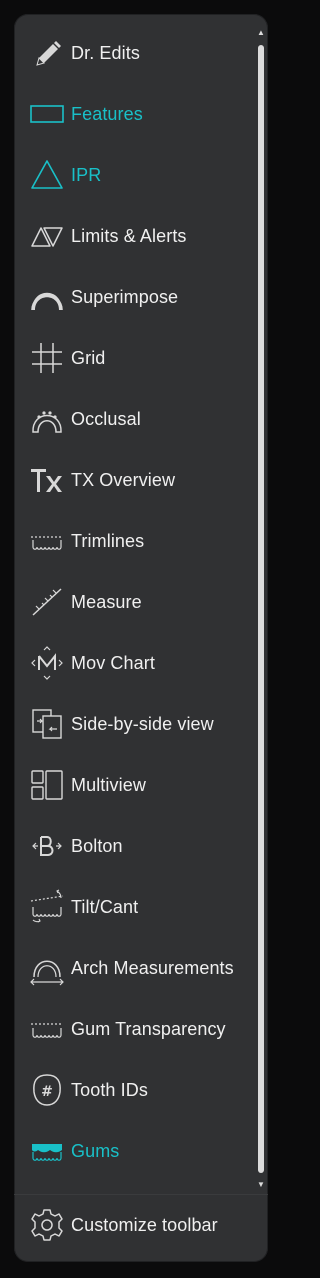  I want to click on trimlines-icon, so click(47, 541).